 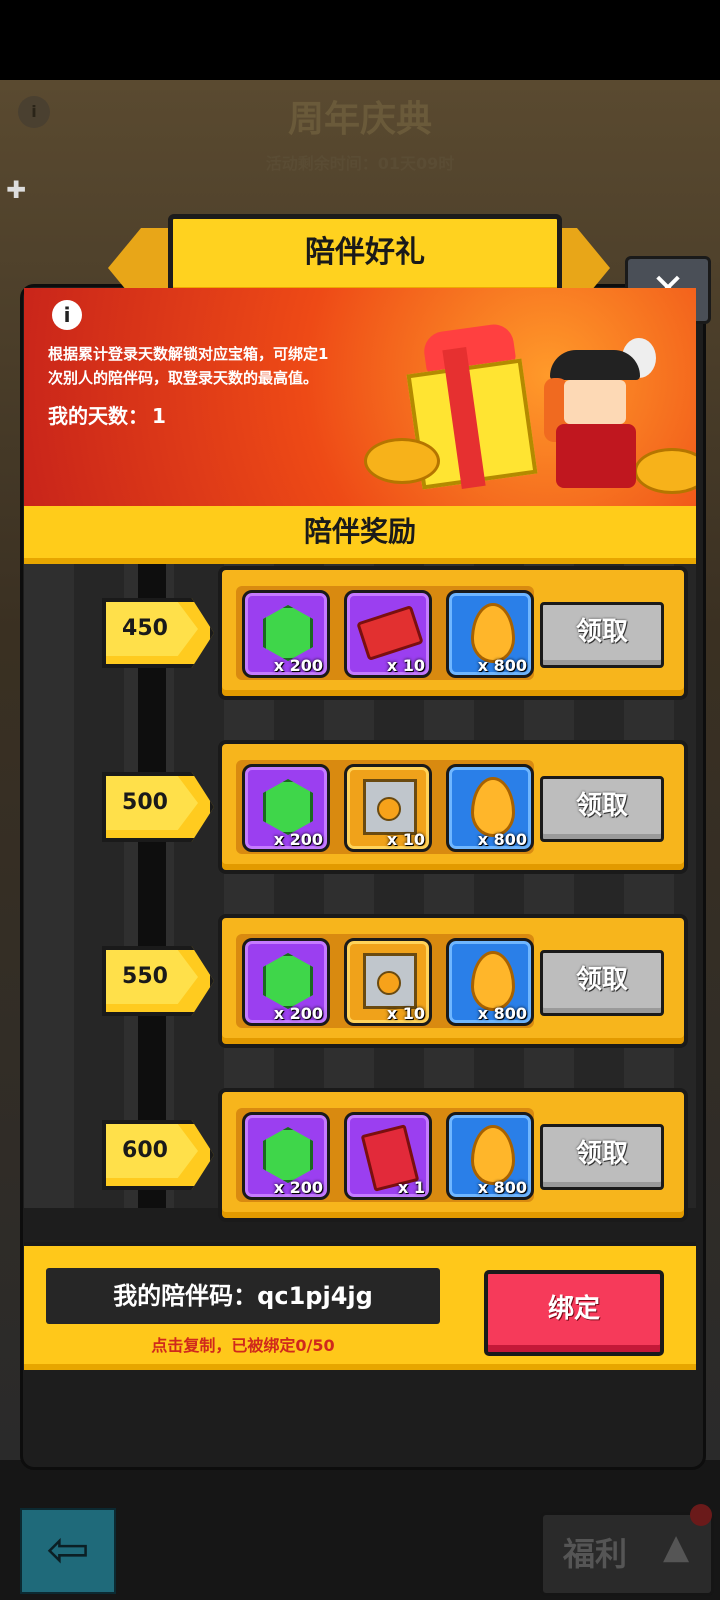 What do you see at coordinates (595, 365) in the screenshot?
I see `hat-icon` at bounding box center [595, 365].